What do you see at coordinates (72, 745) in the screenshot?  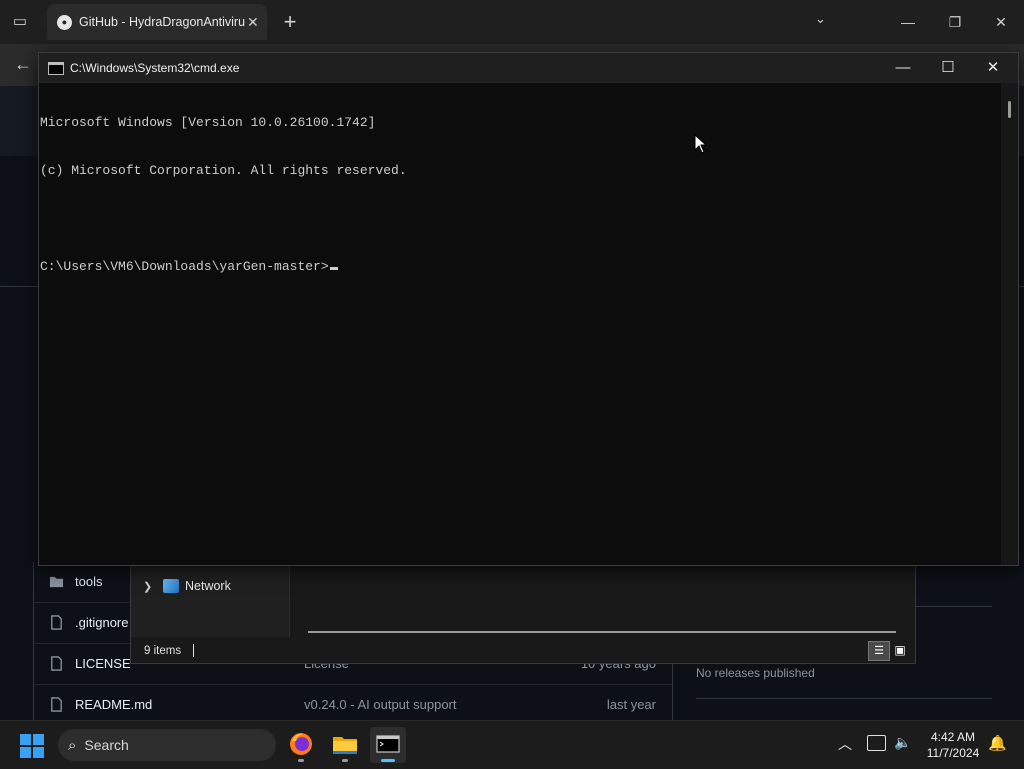 I see `search-icon: ⌕` at bounding box center [72, 745].